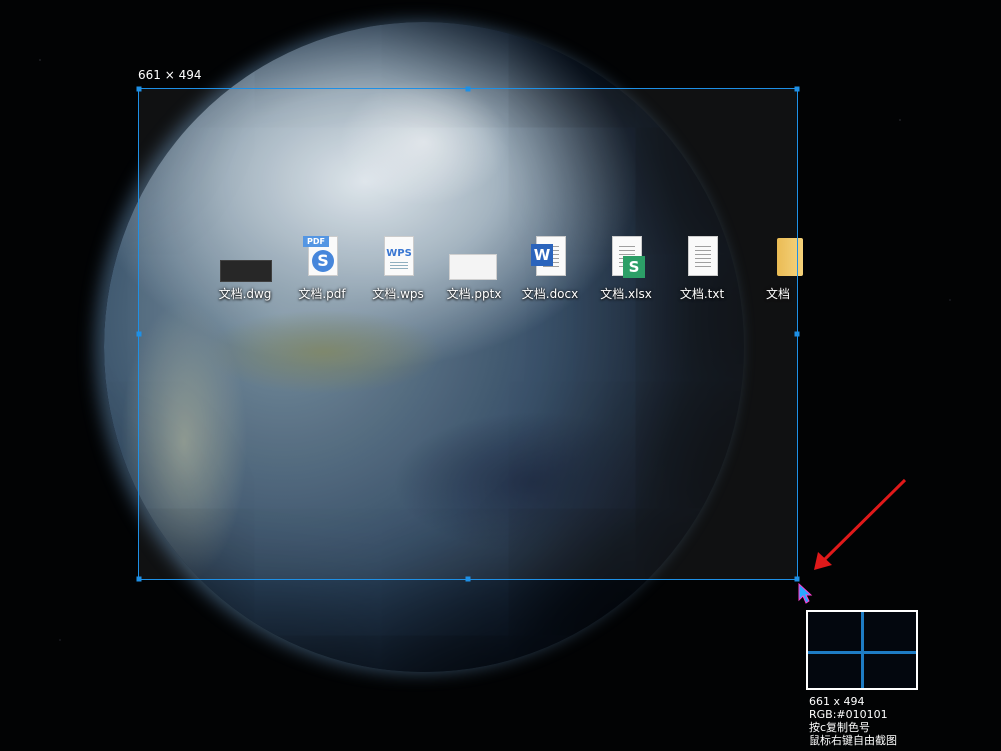  Describe the element at coordinates (837, 701) in the screenshot. I see `info-size: 661 x 494` at that location.